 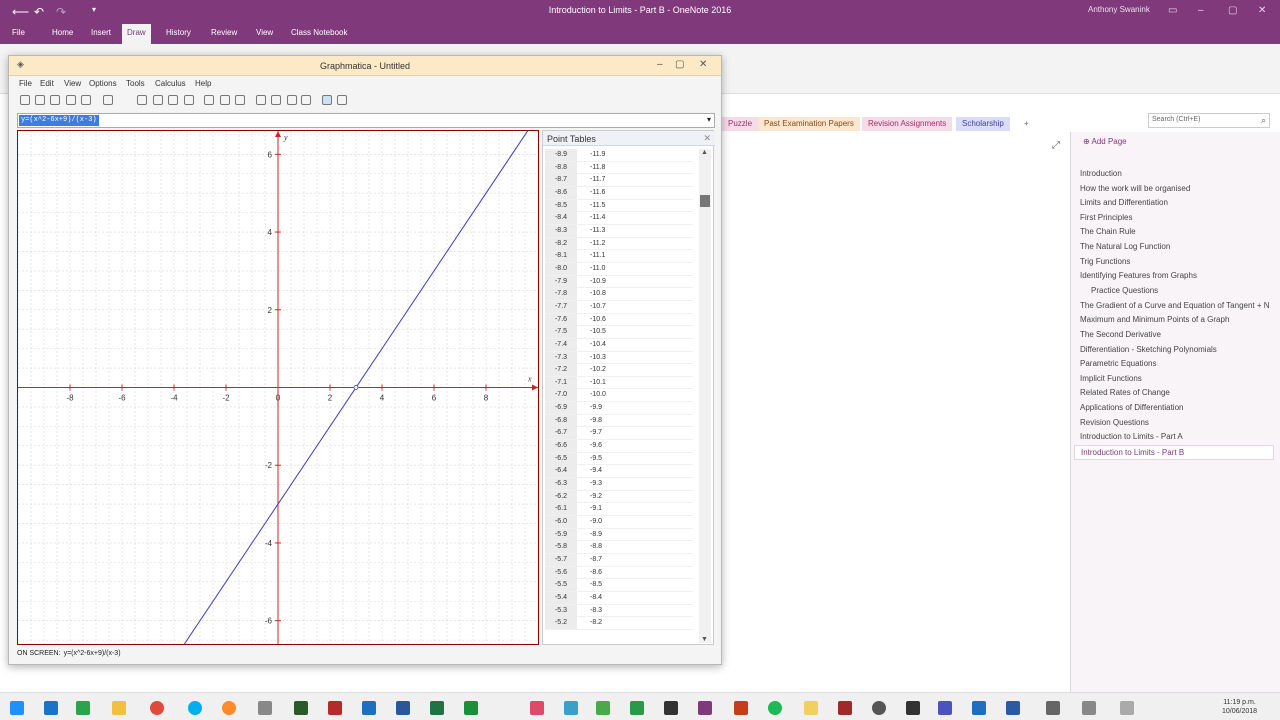 I want to click on page-item: How the work will be organised, so click(x=1135, y=188).